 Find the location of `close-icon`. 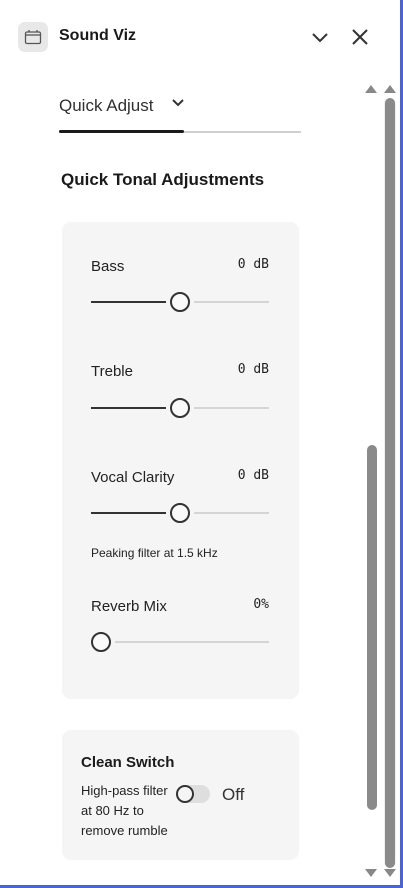

close-icon is located at coordinates (360, 37).